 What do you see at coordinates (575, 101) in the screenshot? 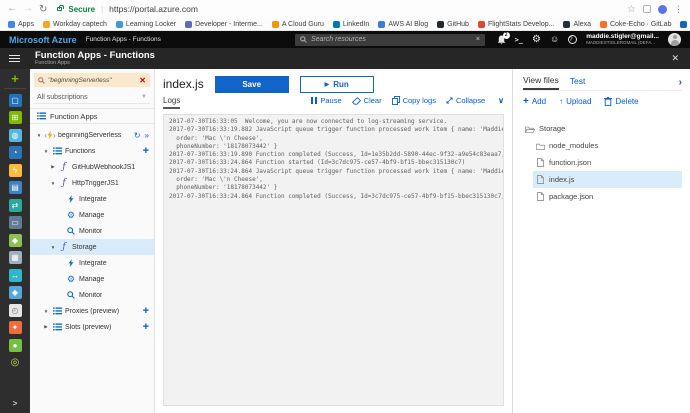
I see `upload-button: ↑ Upload` at bounding box center [575, 101].